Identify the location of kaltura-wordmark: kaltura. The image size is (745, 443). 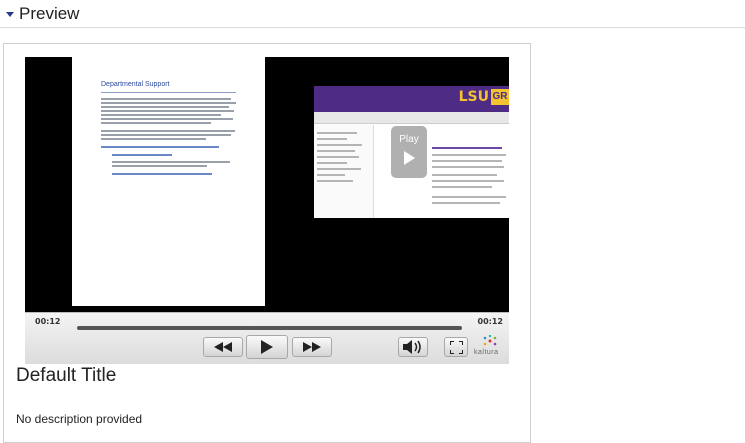
(486, 352).